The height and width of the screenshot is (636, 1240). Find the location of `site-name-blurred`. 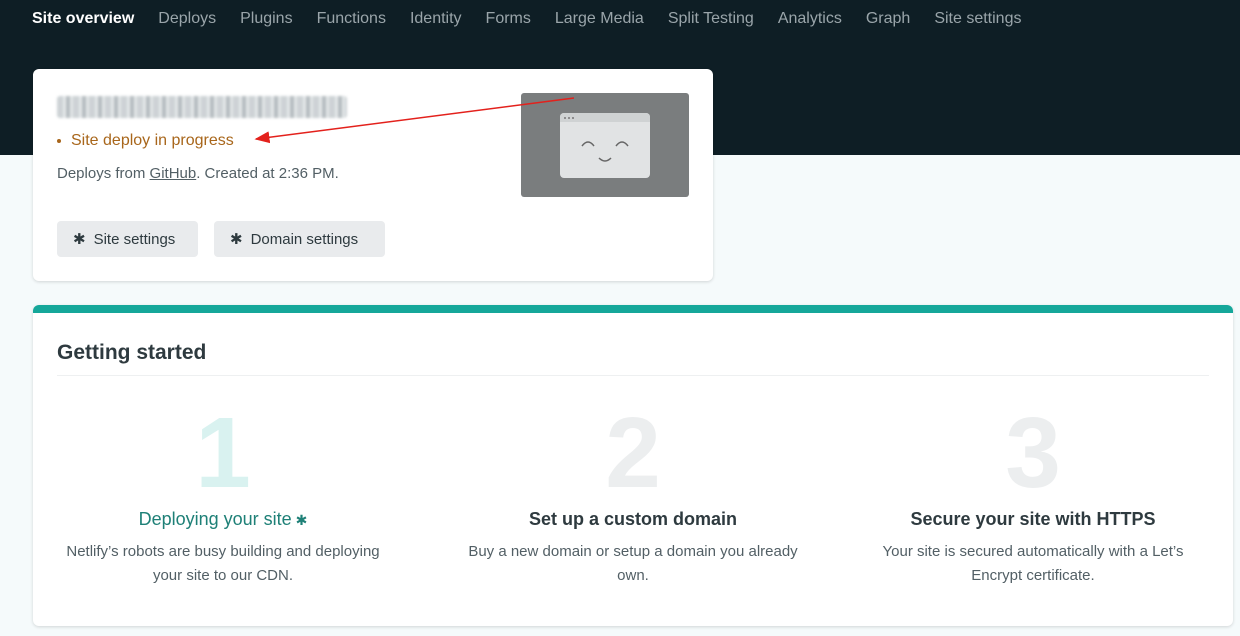

site-name-blurred is located at coordinates (202, 107).